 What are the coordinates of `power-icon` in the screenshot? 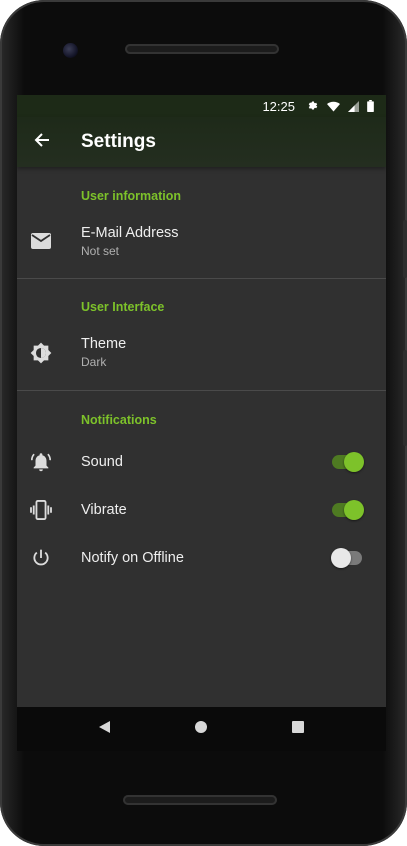 It's located at (41, 558).